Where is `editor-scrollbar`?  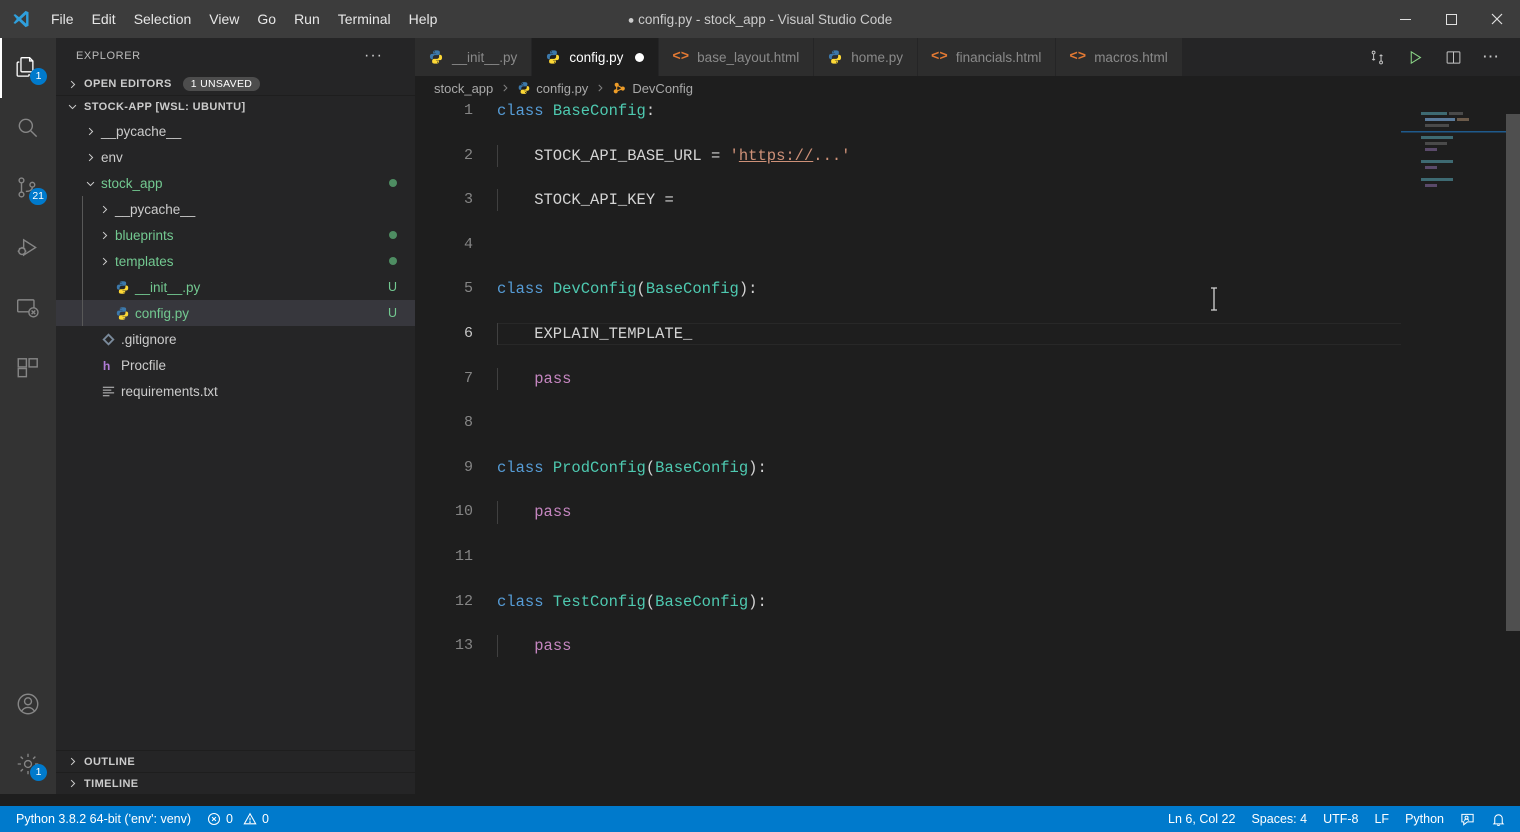
editor-scrollbar is located at coordinates (1513, 447).